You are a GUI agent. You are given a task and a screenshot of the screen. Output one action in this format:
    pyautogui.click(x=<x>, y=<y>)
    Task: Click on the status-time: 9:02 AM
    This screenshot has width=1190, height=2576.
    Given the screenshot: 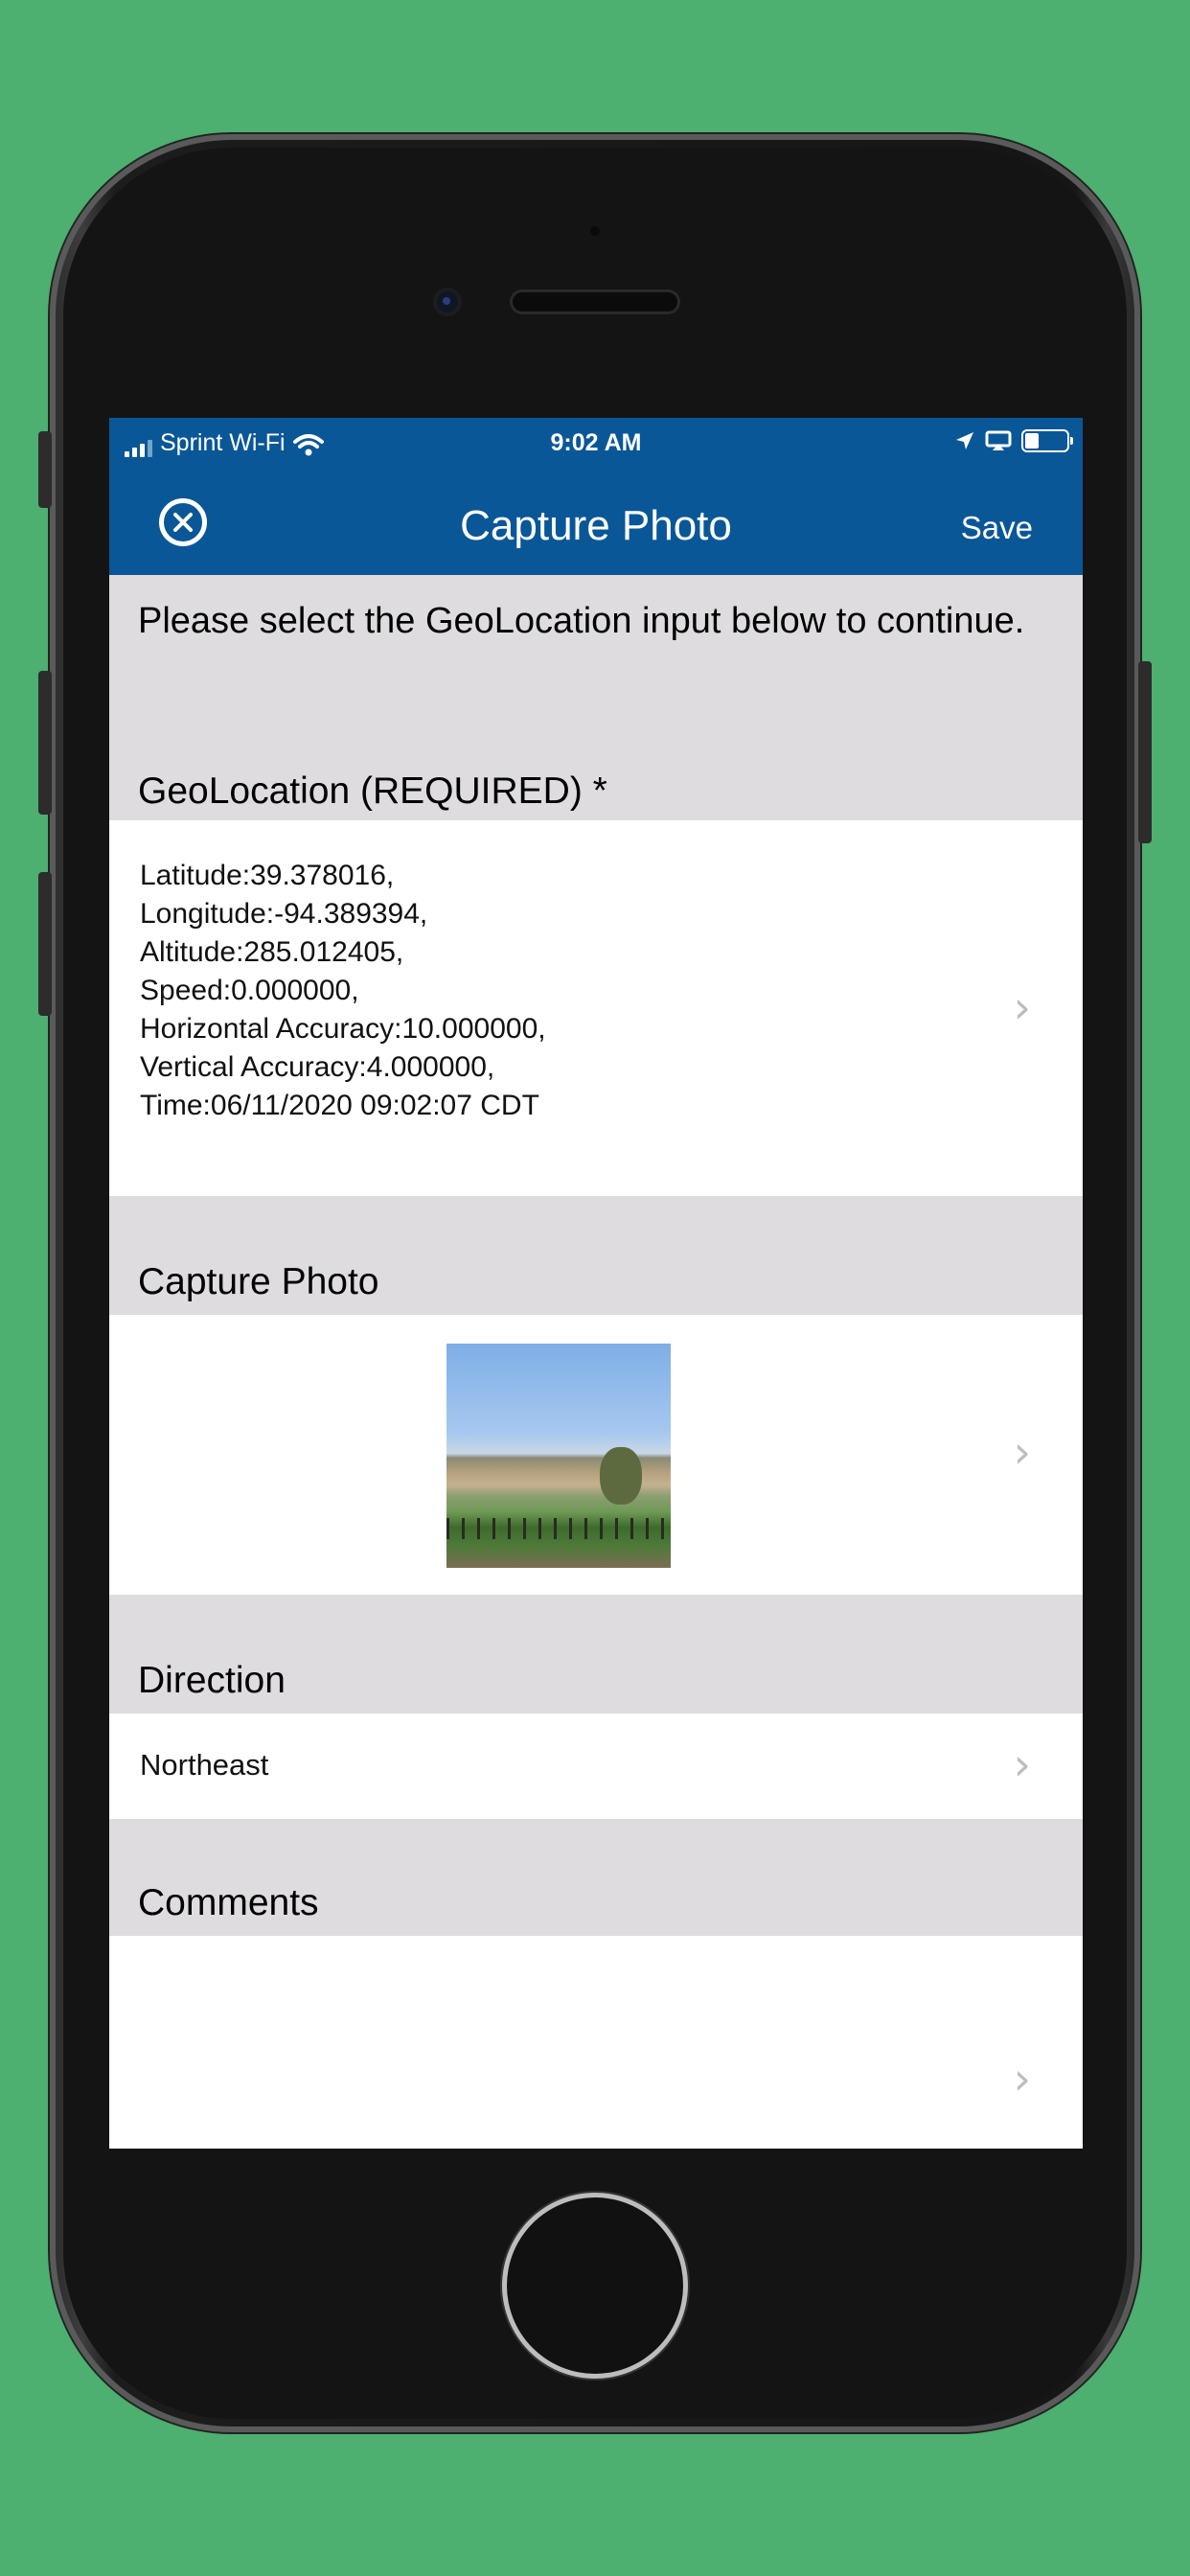 What is the action you would take?
    pyautogui.click(x=596, y=443)
    